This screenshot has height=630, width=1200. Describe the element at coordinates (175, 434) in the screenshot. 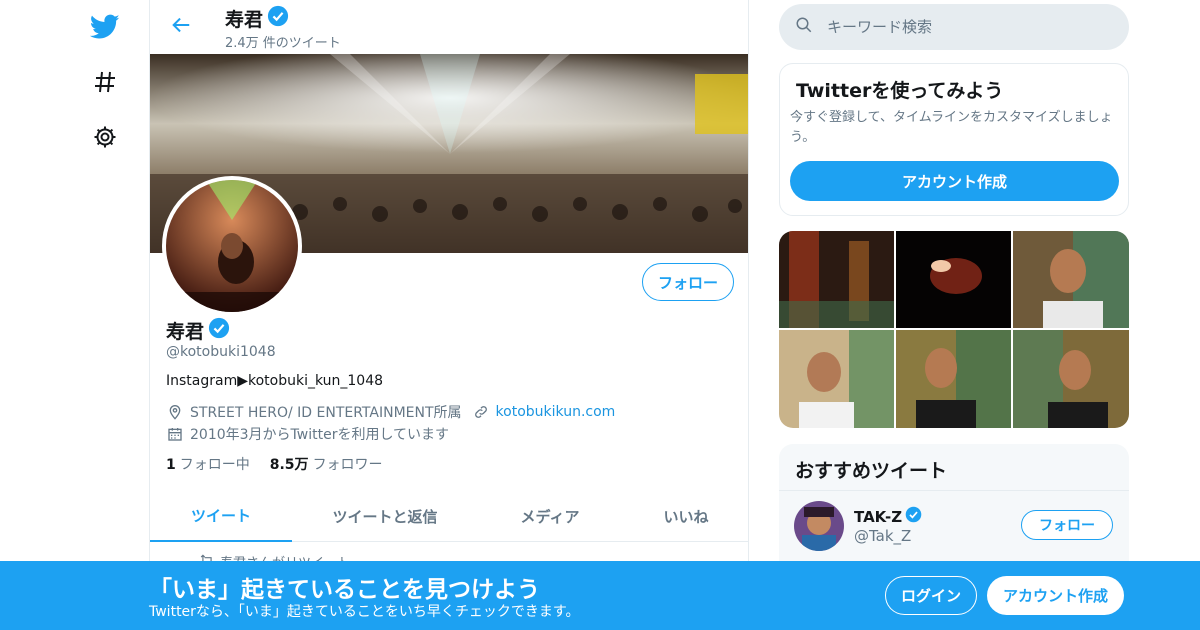

I see `calendar-icon` at that location.